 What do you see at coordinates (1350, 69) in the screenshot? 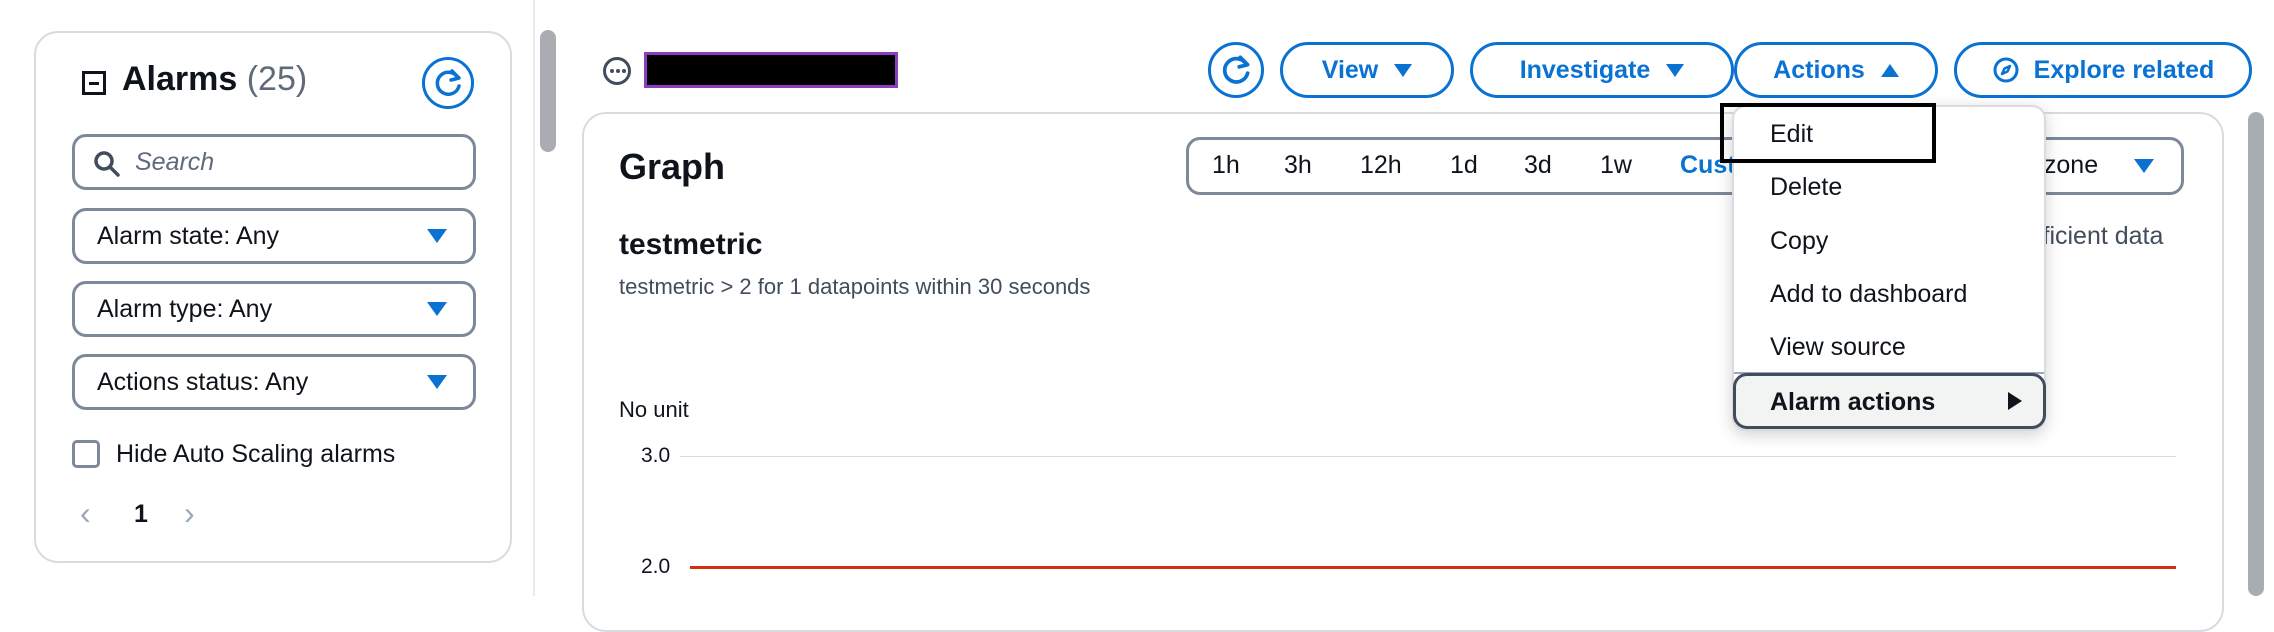
I see `view-button-label: View` at bounding box center [1350, 69].